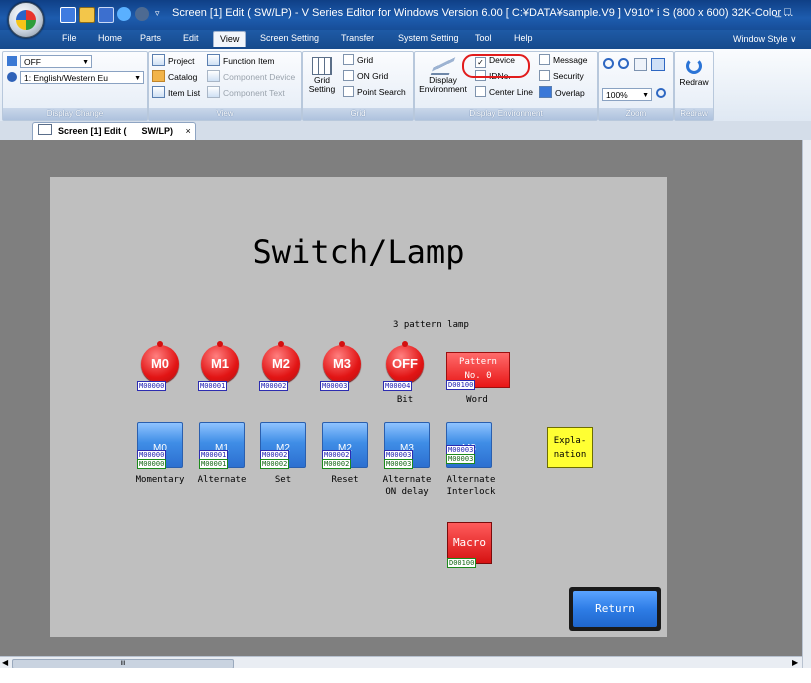 This screenshot has height=683, width=811. I want to click on open-folder-icon, so click(87, 15).